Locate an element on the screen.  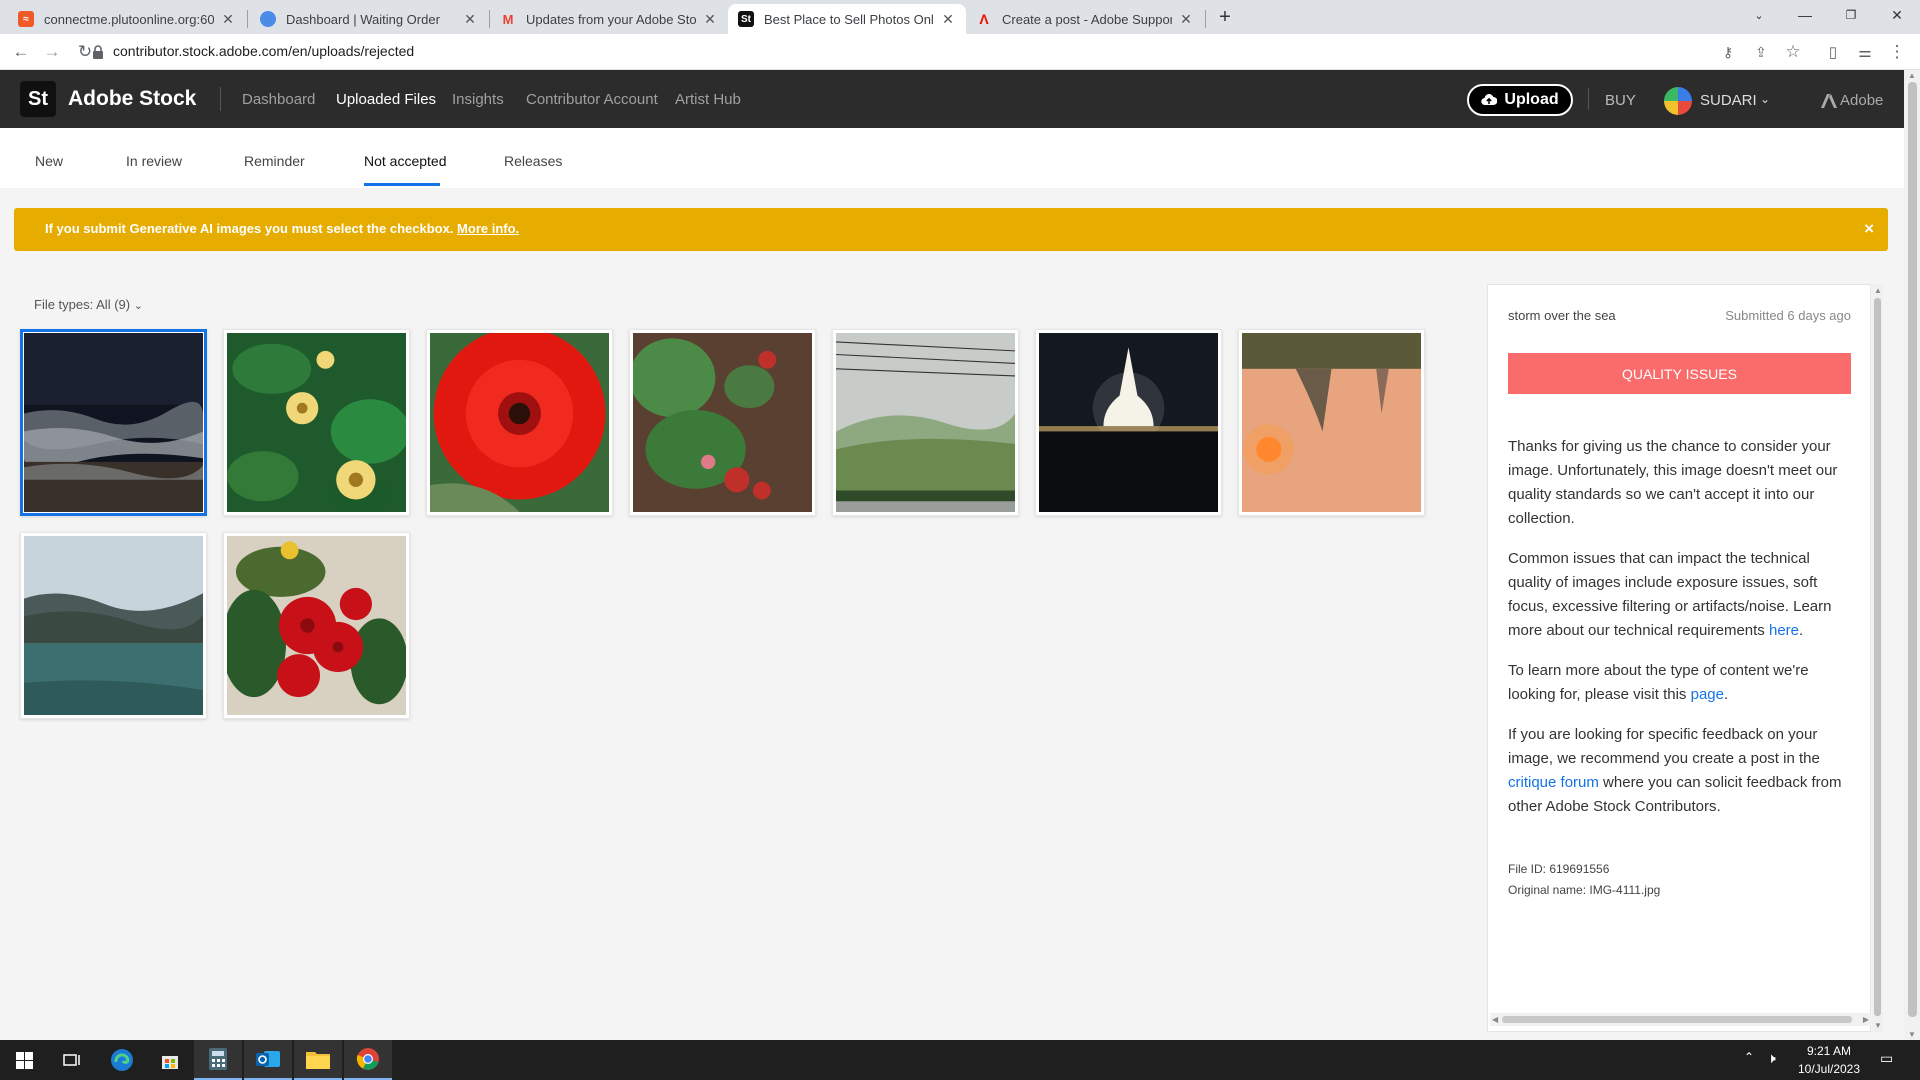
upload-label: Upload is located at coordinates (1531, 99).